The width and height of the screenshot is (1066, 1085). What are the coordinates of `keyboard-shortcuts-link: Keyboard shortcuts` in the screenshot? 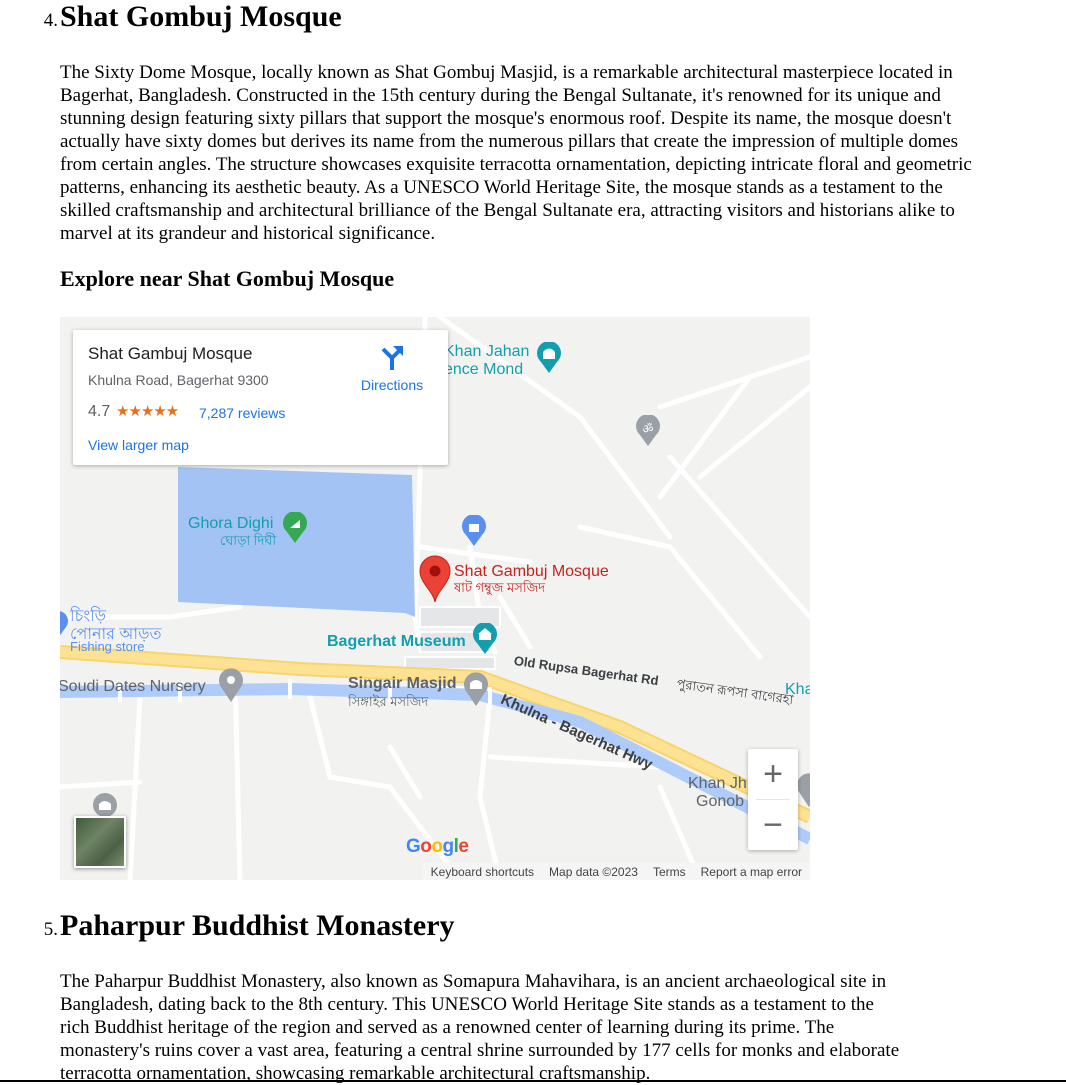 It's located at (482, 872).